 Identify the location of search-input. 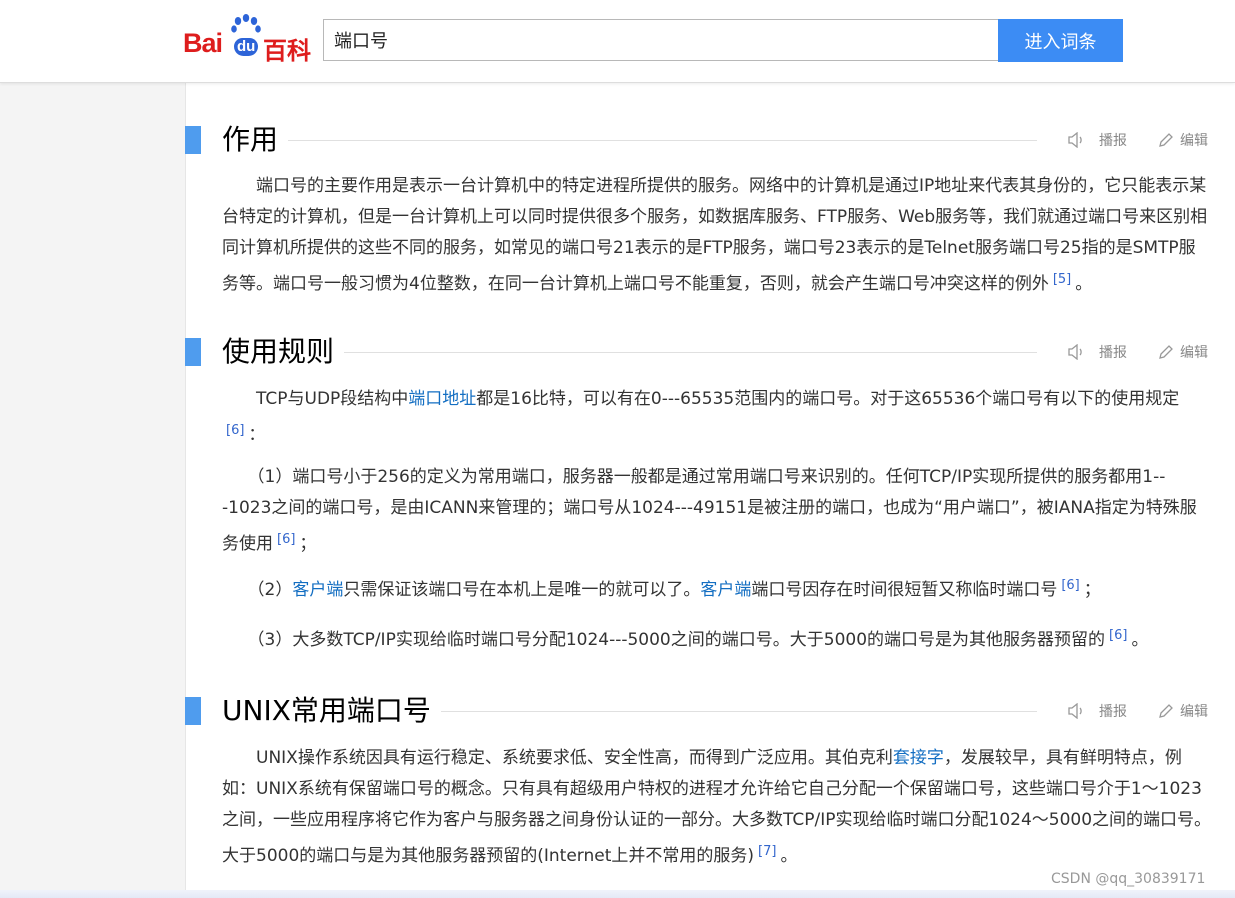
(661, 40).